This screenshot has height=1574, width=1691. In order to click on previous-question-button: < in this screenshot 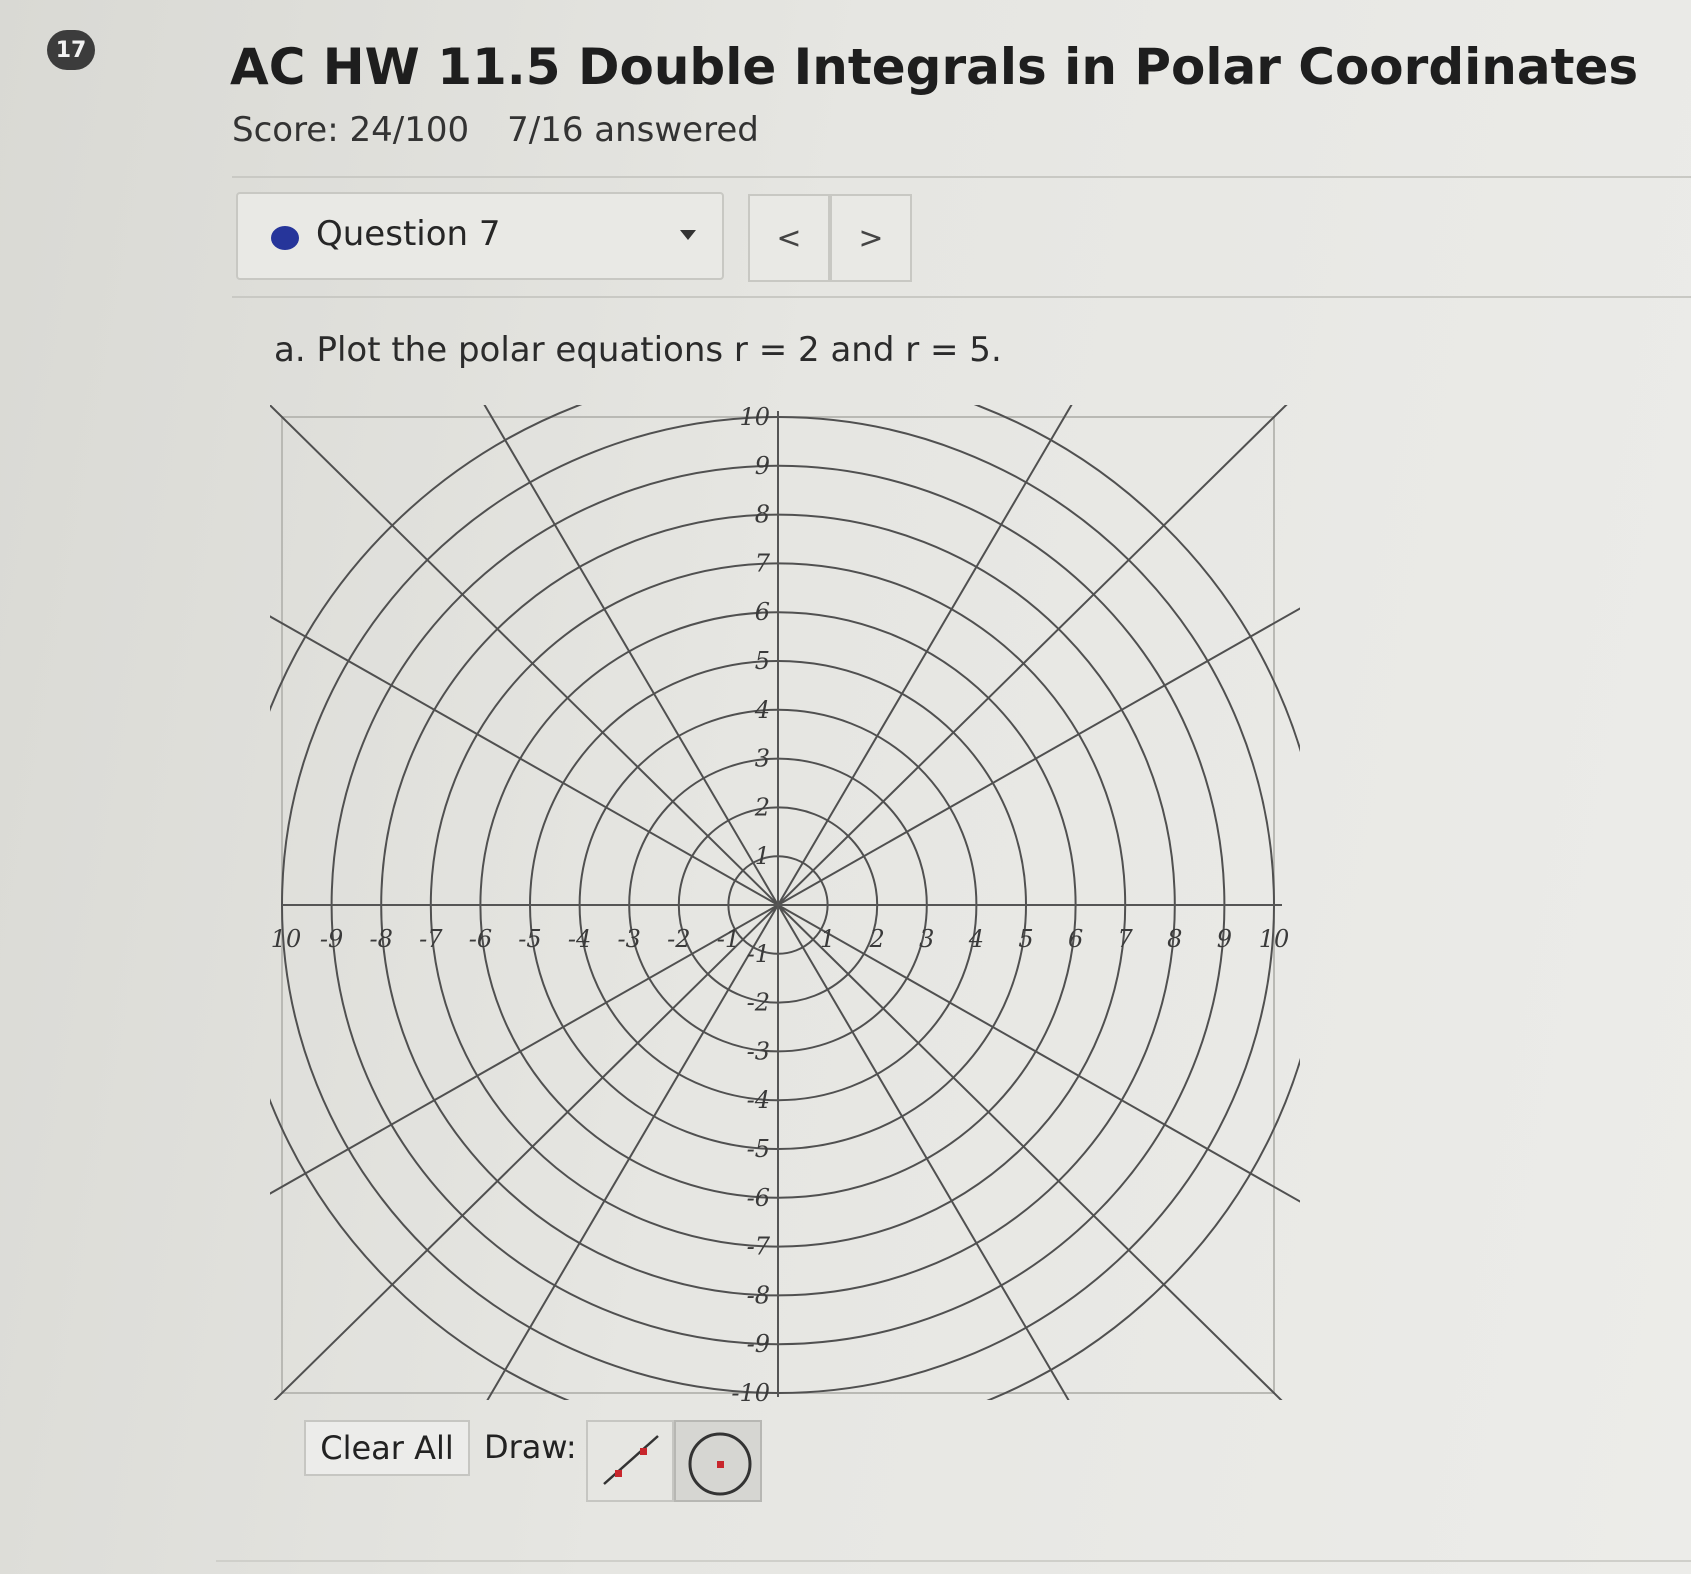, I will do `click(789, 238)`.